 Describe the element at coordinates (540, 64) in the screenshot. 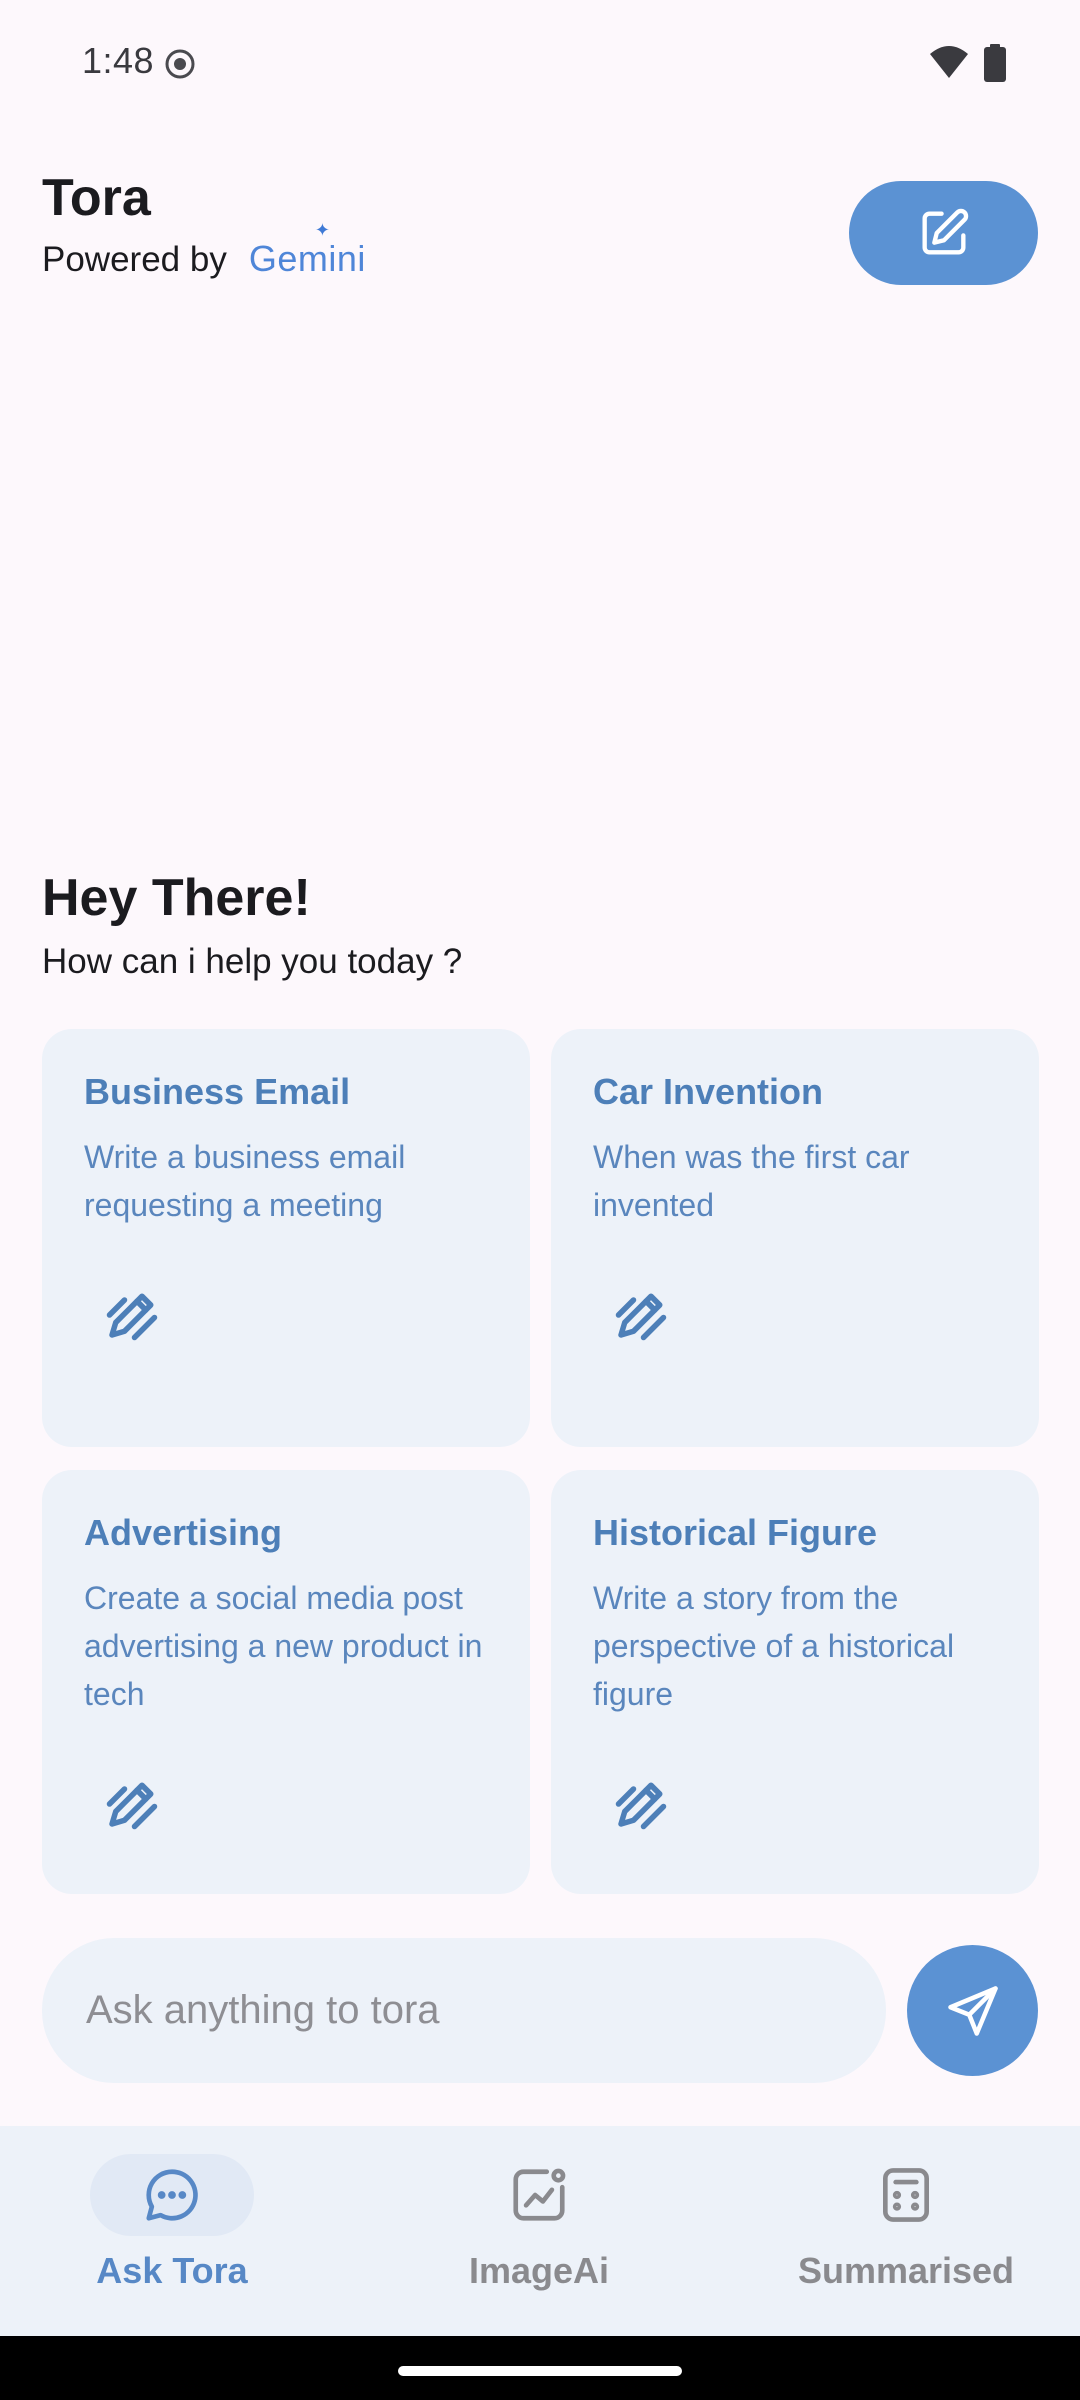

I see `status-bar: 1:48` at that location.